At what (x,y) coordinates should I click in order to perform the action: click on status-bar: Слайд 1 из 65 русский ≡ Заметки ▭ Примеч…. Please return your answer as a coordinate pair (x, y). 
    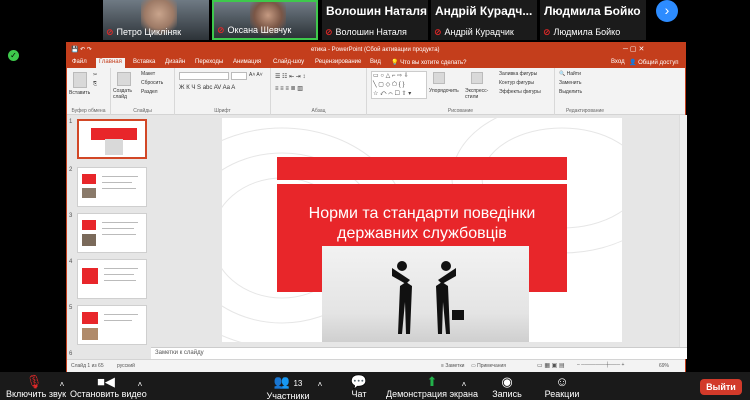
    Looking at the image, I should click on (376, 366).